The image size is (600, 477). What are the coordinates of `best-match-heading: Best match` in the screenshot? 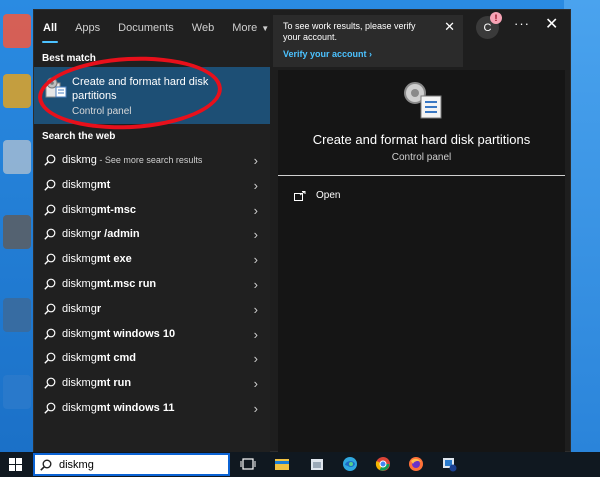 It's located at (69, 58).